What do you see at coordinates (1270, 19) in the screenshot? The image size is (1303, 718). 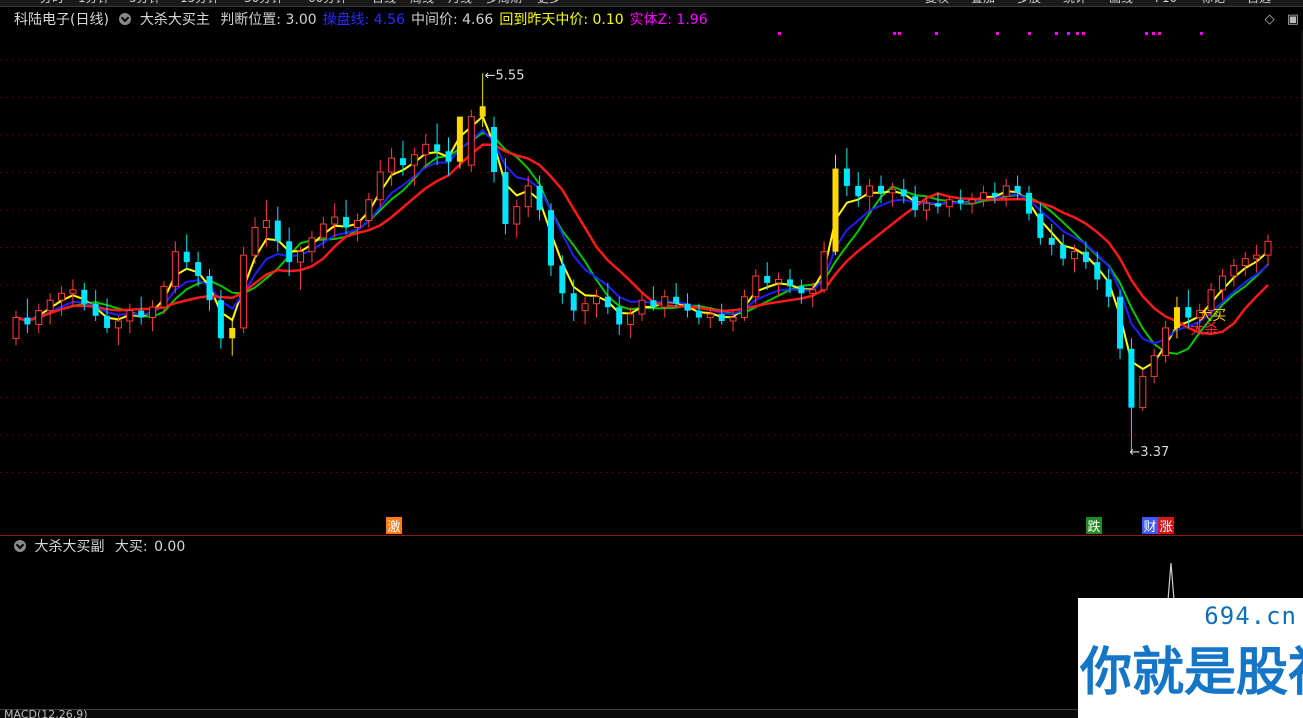 I see `diamond-icon: ◇` at bounding box center [1270, 19].